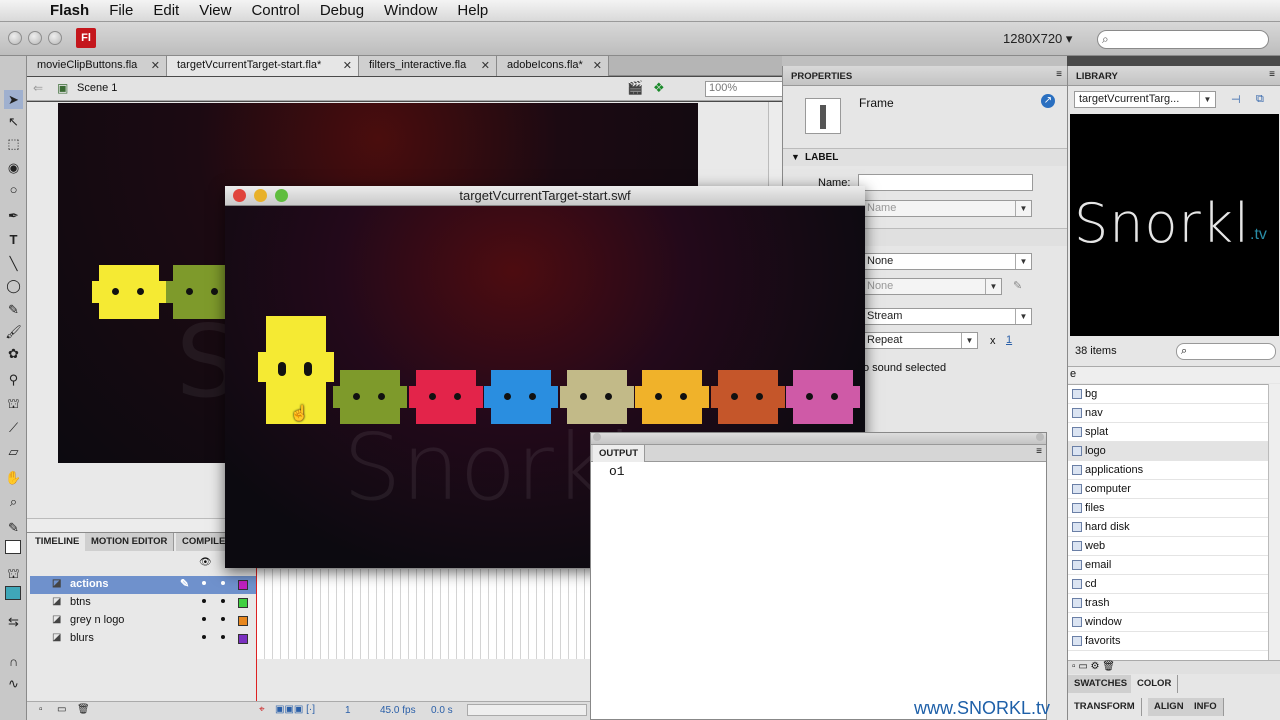 The height and width of the screenshot is (720, 1280). I want to click on library-footer-icons: ▫ ▭ ⚙ 🗑, so click(1093, 666).